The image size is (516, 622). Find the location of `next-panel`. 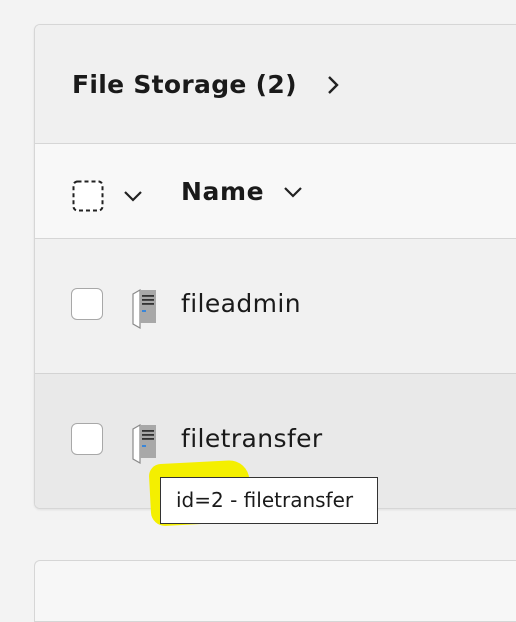

next-panel is located at coordinates (275, 591).